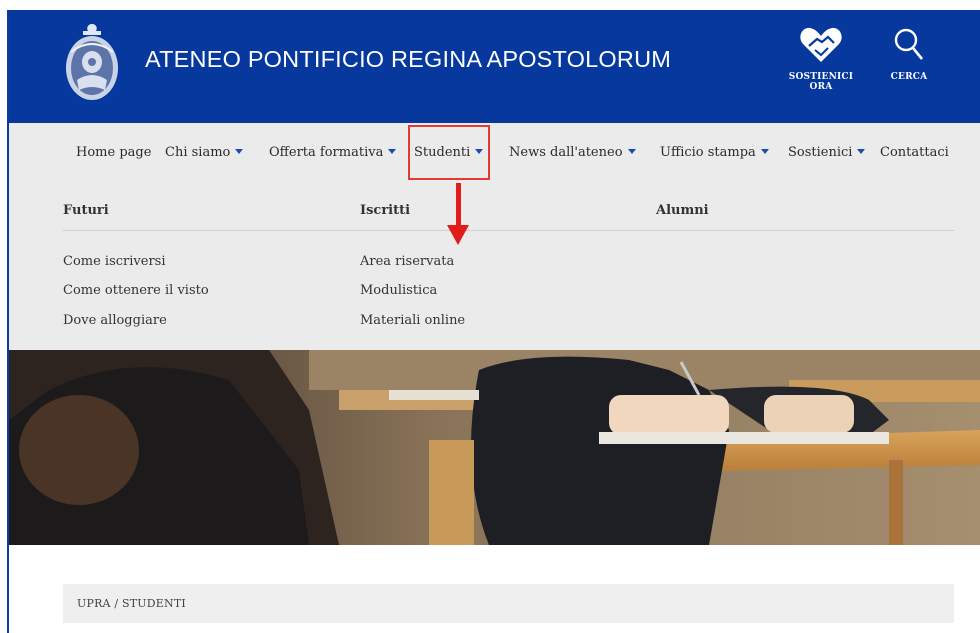  I want to click on menu-divider, so click(508, 230).